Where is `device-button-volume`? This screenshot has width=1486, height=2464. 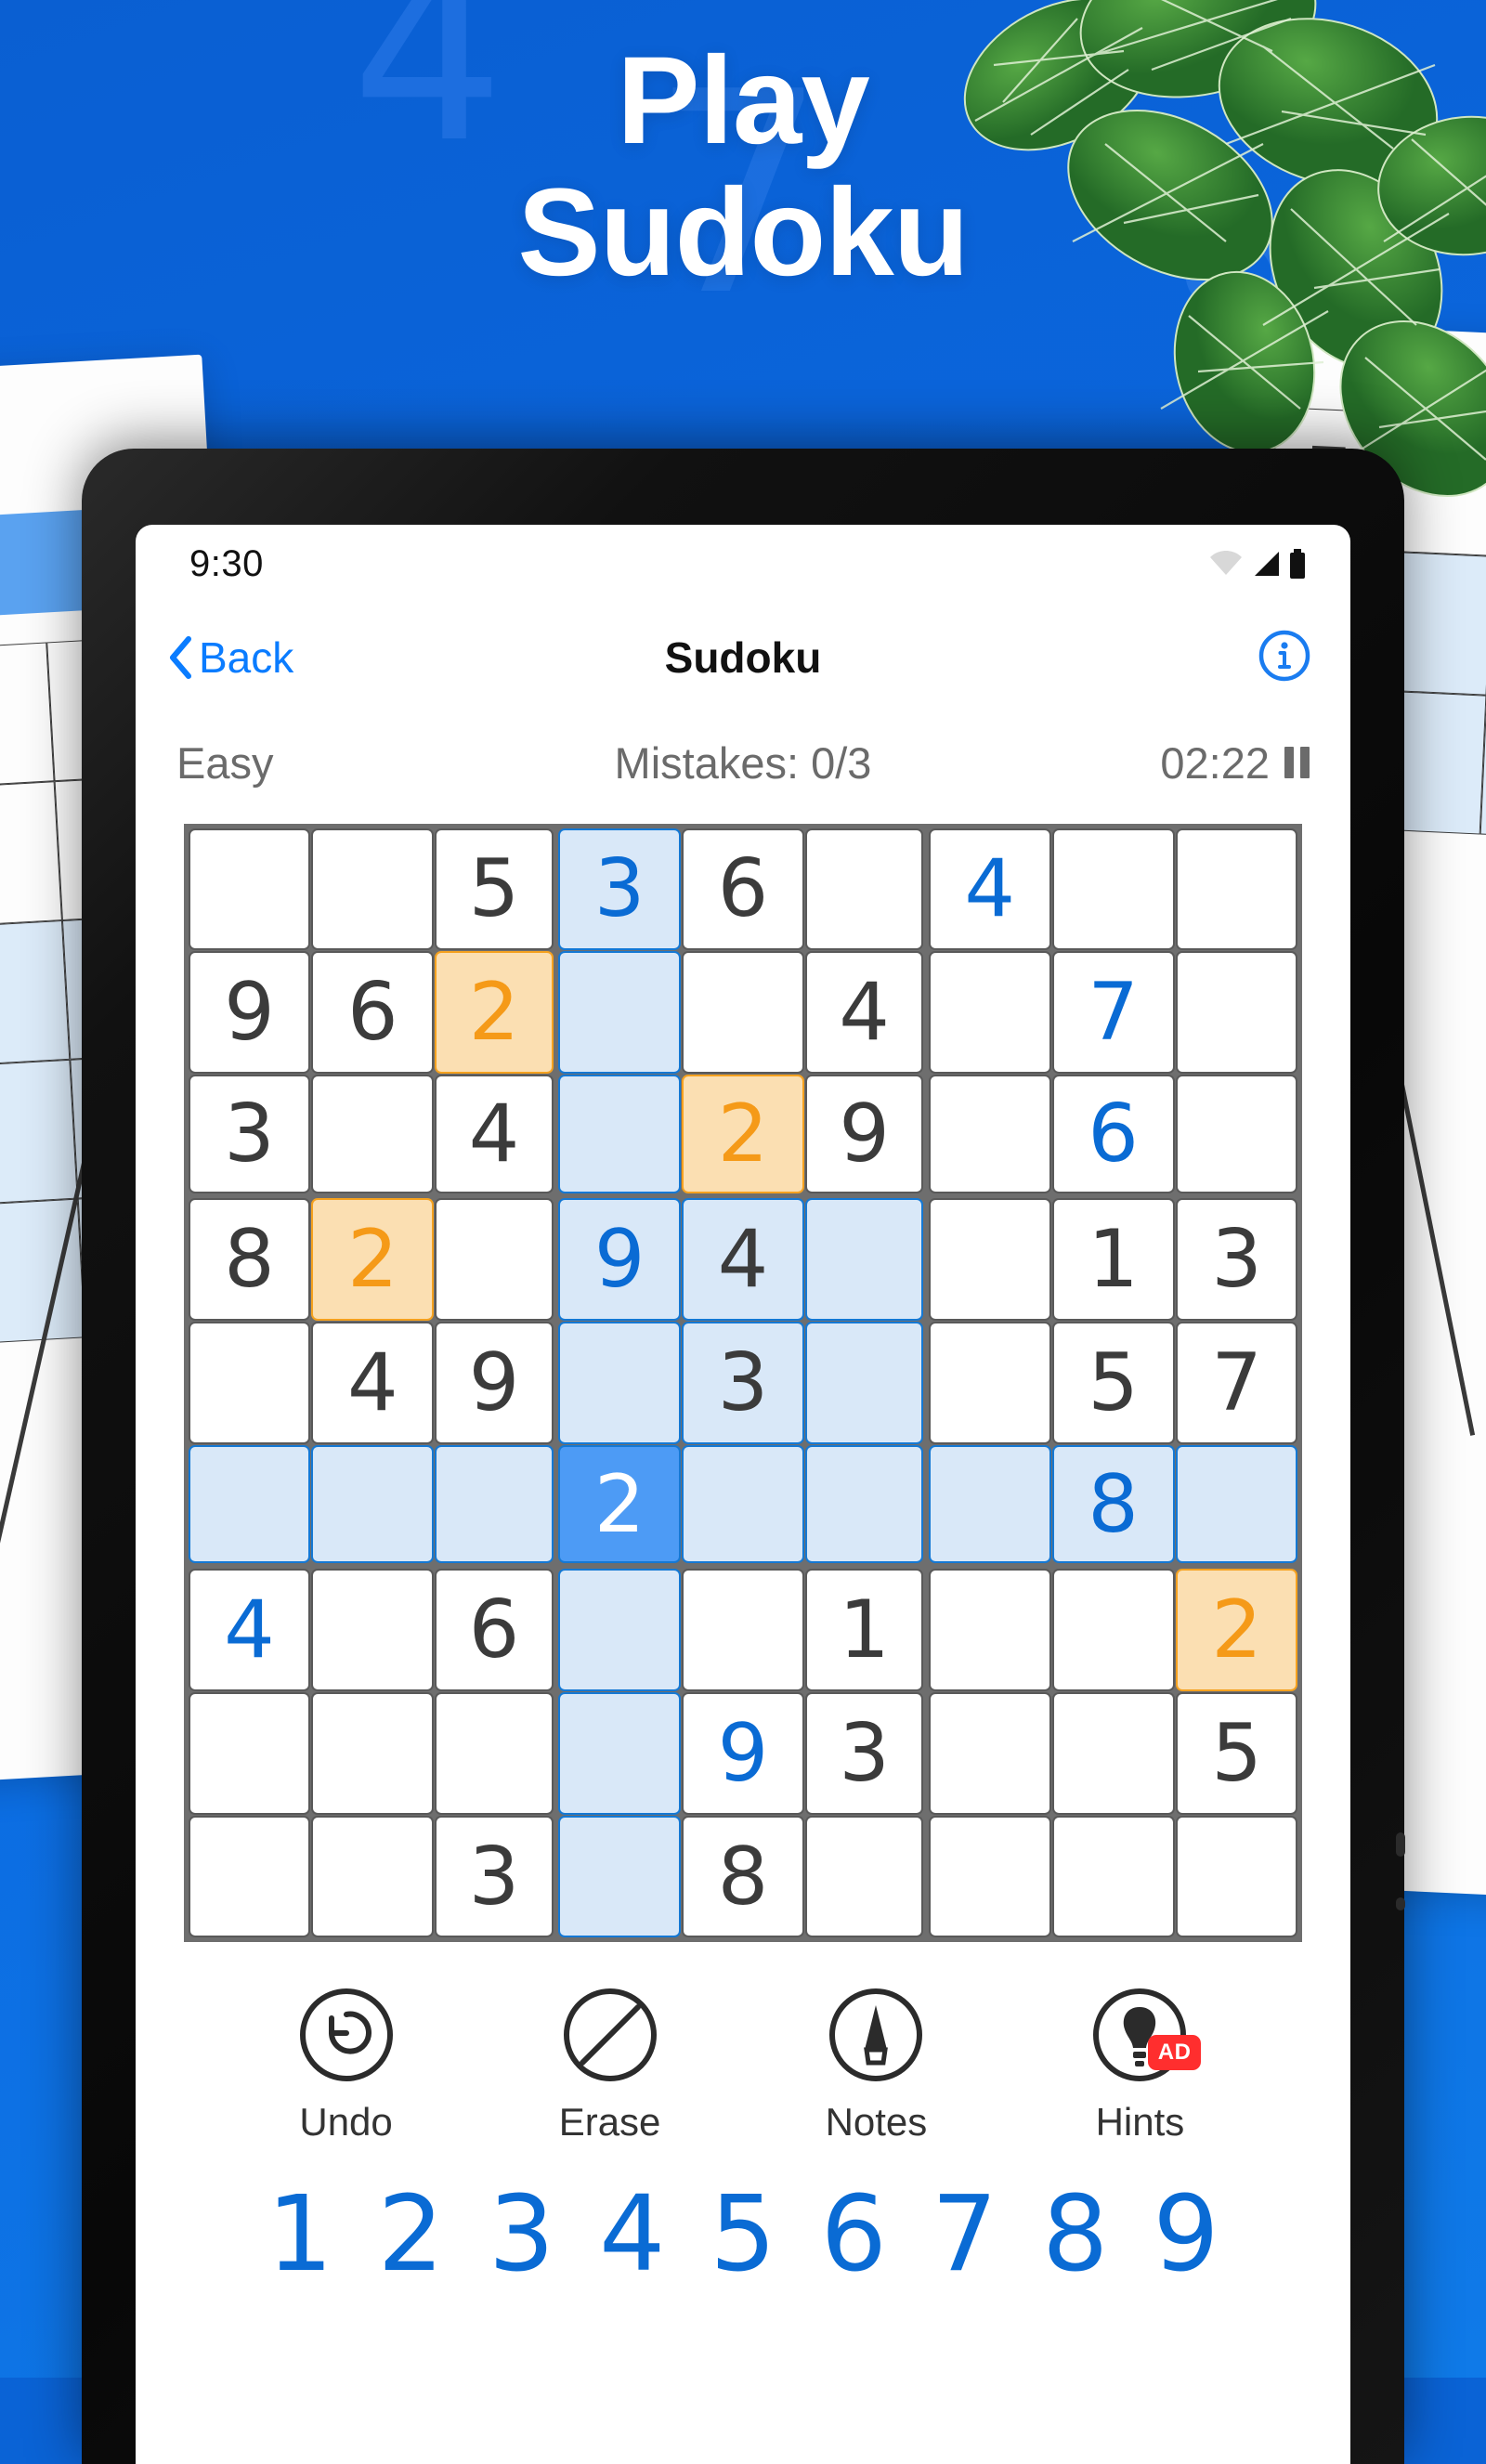
device-button-volume is located at coordinates (1400, 1844).